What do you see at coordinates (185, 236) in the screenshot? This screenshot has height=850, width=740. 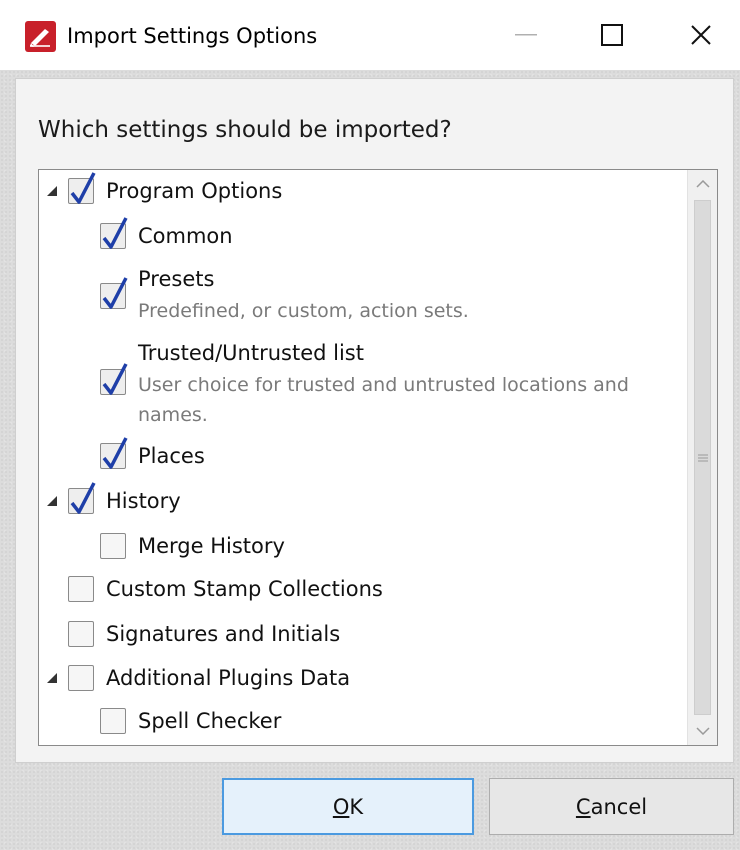 I see `label-common: Common` at bounding box center [185, 236].